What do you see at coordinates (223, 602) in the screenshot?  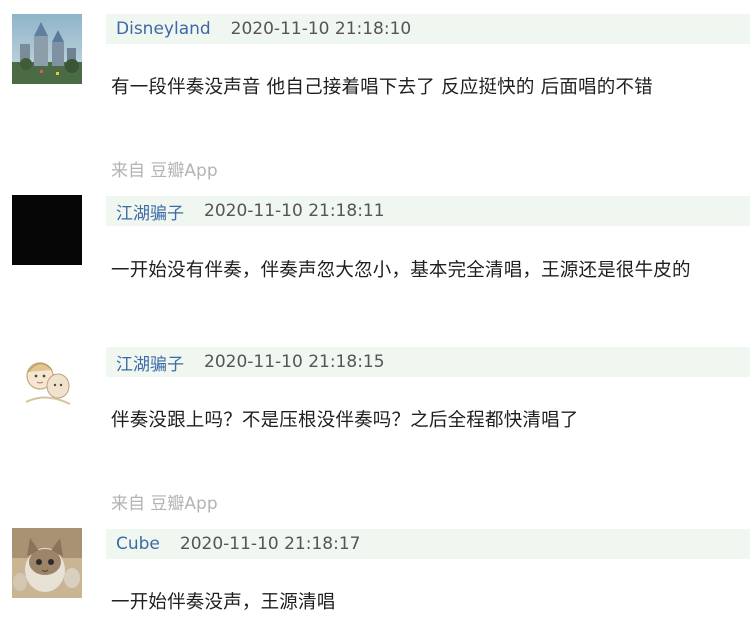 I see `comment-text: 一开始伴奏没声，王源清唱` at bounding box center [223, 602].